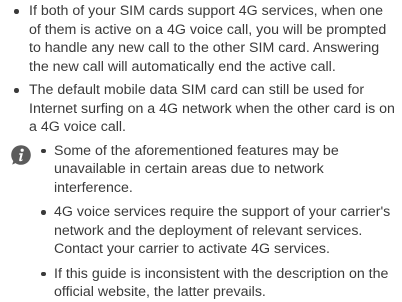 Image resolution: width=402 pixels, height=302 pixels. Describe the element at coordinates (21, 154) in the screenshot. I see `info-icon` at that location.